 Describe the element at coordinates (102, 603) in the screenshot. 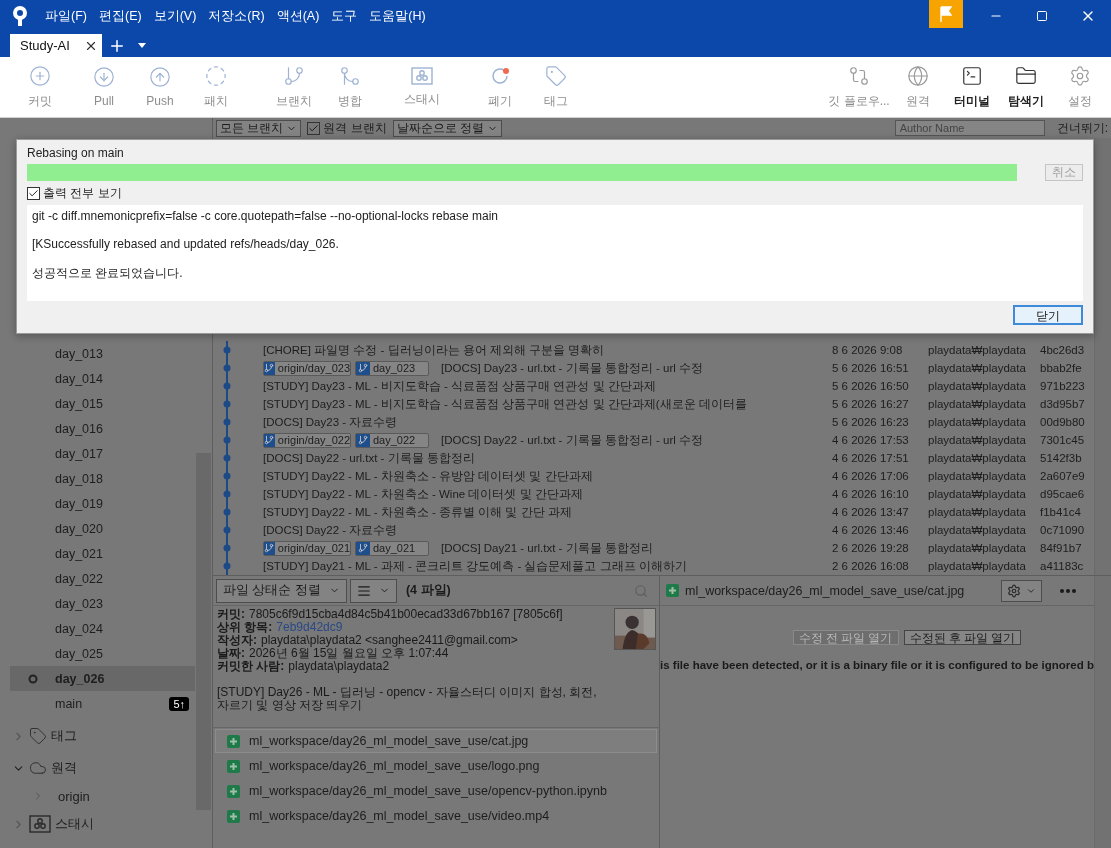

I see `branch-item: day_023` at that location.